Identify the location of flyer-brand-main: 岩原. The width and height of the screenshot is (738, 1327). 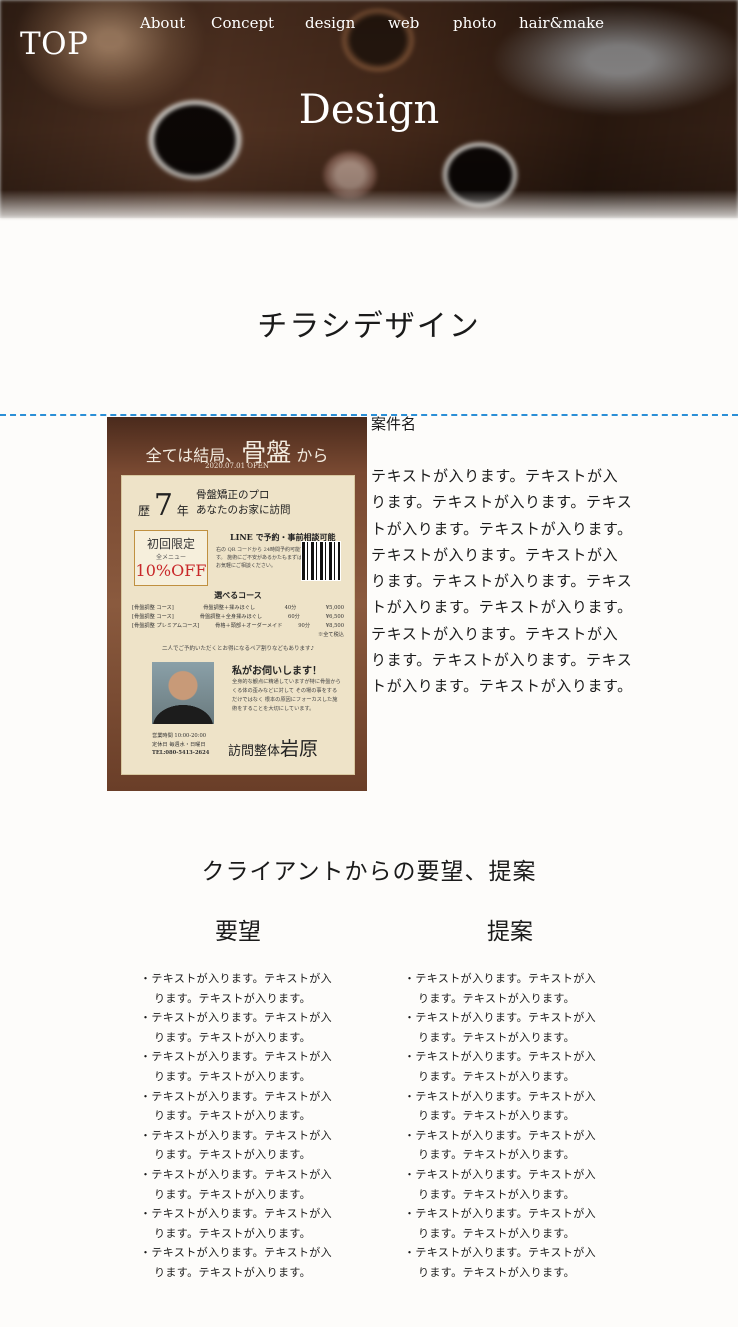
(299, 749).